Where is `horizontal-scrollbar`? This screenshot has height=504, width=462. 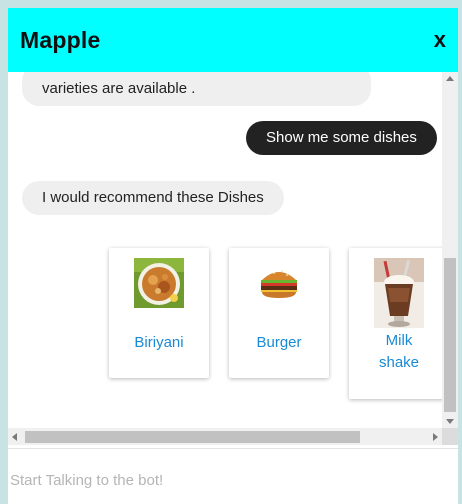
horizontal-scrollbar is located at coordinates (225, 436).